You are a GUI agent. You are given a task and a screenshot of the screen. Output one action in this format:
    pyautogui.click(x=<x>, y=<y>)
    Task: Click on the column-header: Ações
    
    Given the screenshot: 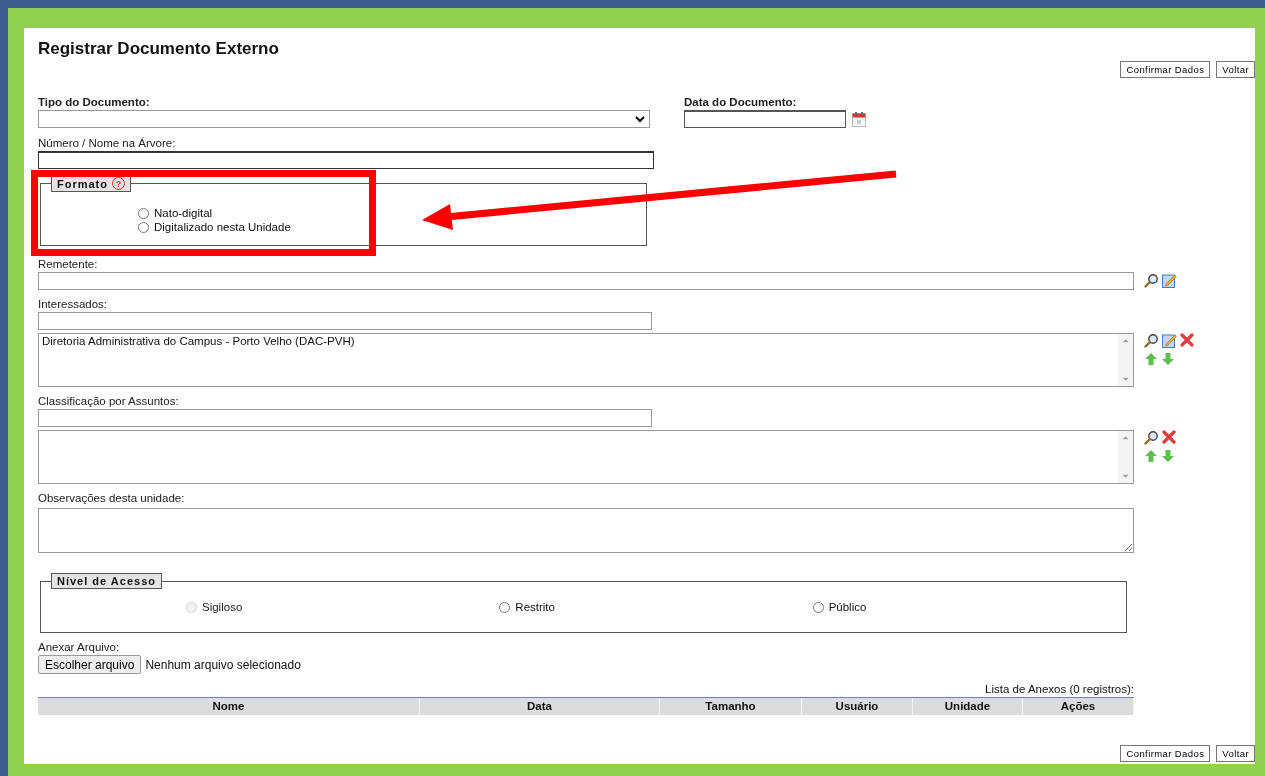 What is the action you would take?
    pyautogui.click(x=1078, y=706)
    